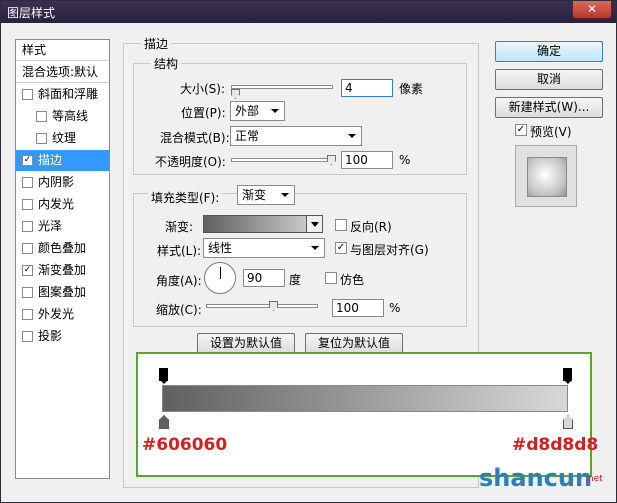 The height and width of the screenshot is (503, 617). I want to click on preview-label: 预览(V), so click(551, 132).